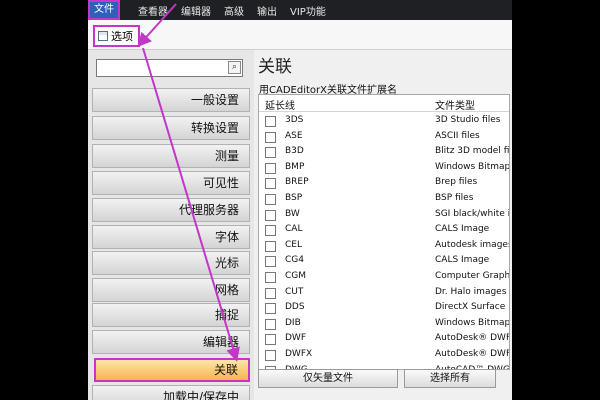 The image size is (600, 400). Describe the element at coordinates (294, 291) in the screenshot. I see `extension-cell: CUT` at that location.